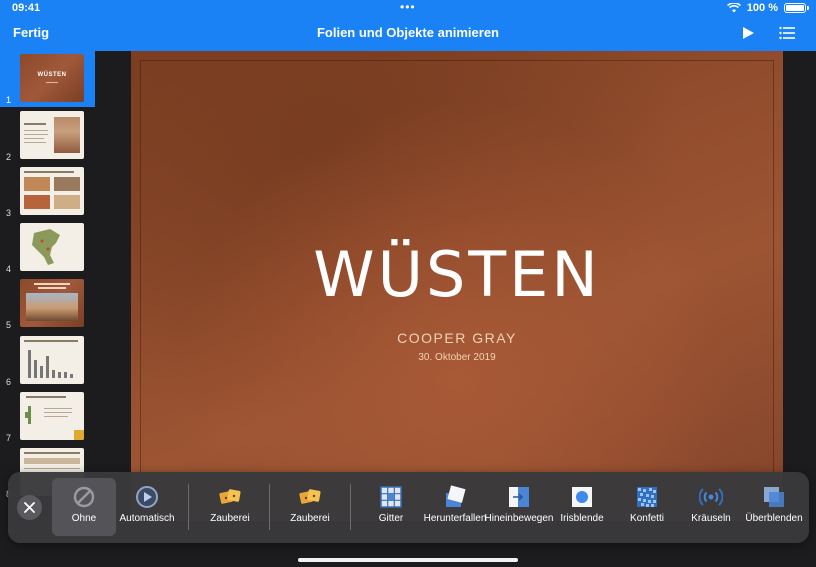 This screenshot has width=816, height=567. I want to click on wifi-icon, so click(733, 8).